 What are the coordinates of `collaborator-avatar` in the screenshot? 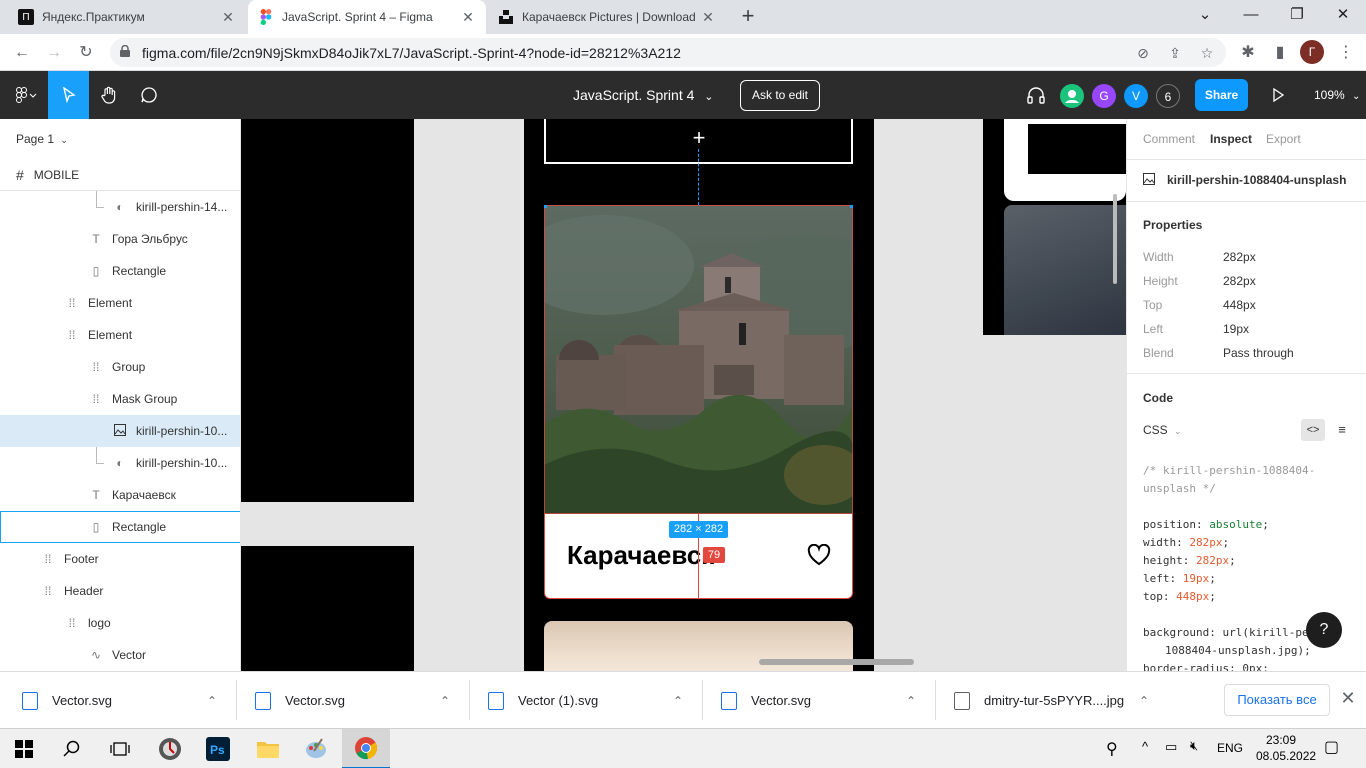 It's located at (1072, 96).